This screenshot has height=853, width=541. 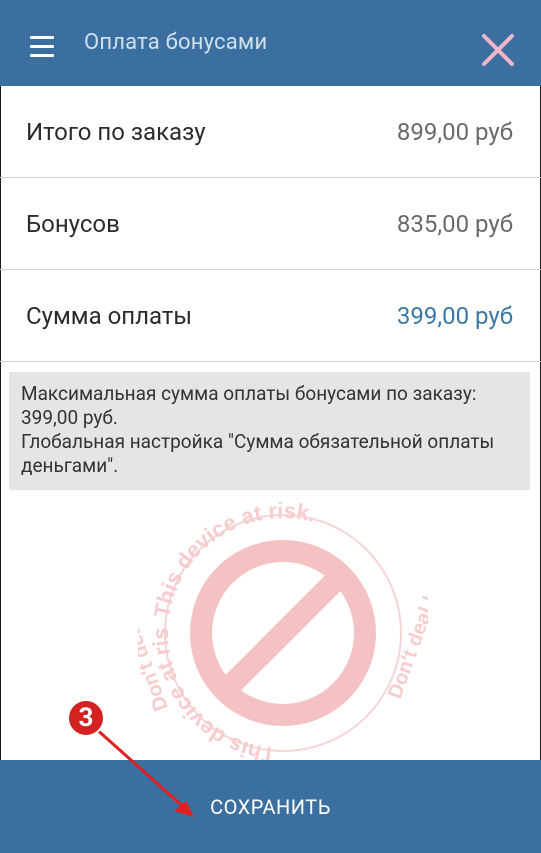 What do you see at coordinates (454, 132) in the screenshot?
I see `order-total-value: 899,00 руб` at bounding box center [454, 132].